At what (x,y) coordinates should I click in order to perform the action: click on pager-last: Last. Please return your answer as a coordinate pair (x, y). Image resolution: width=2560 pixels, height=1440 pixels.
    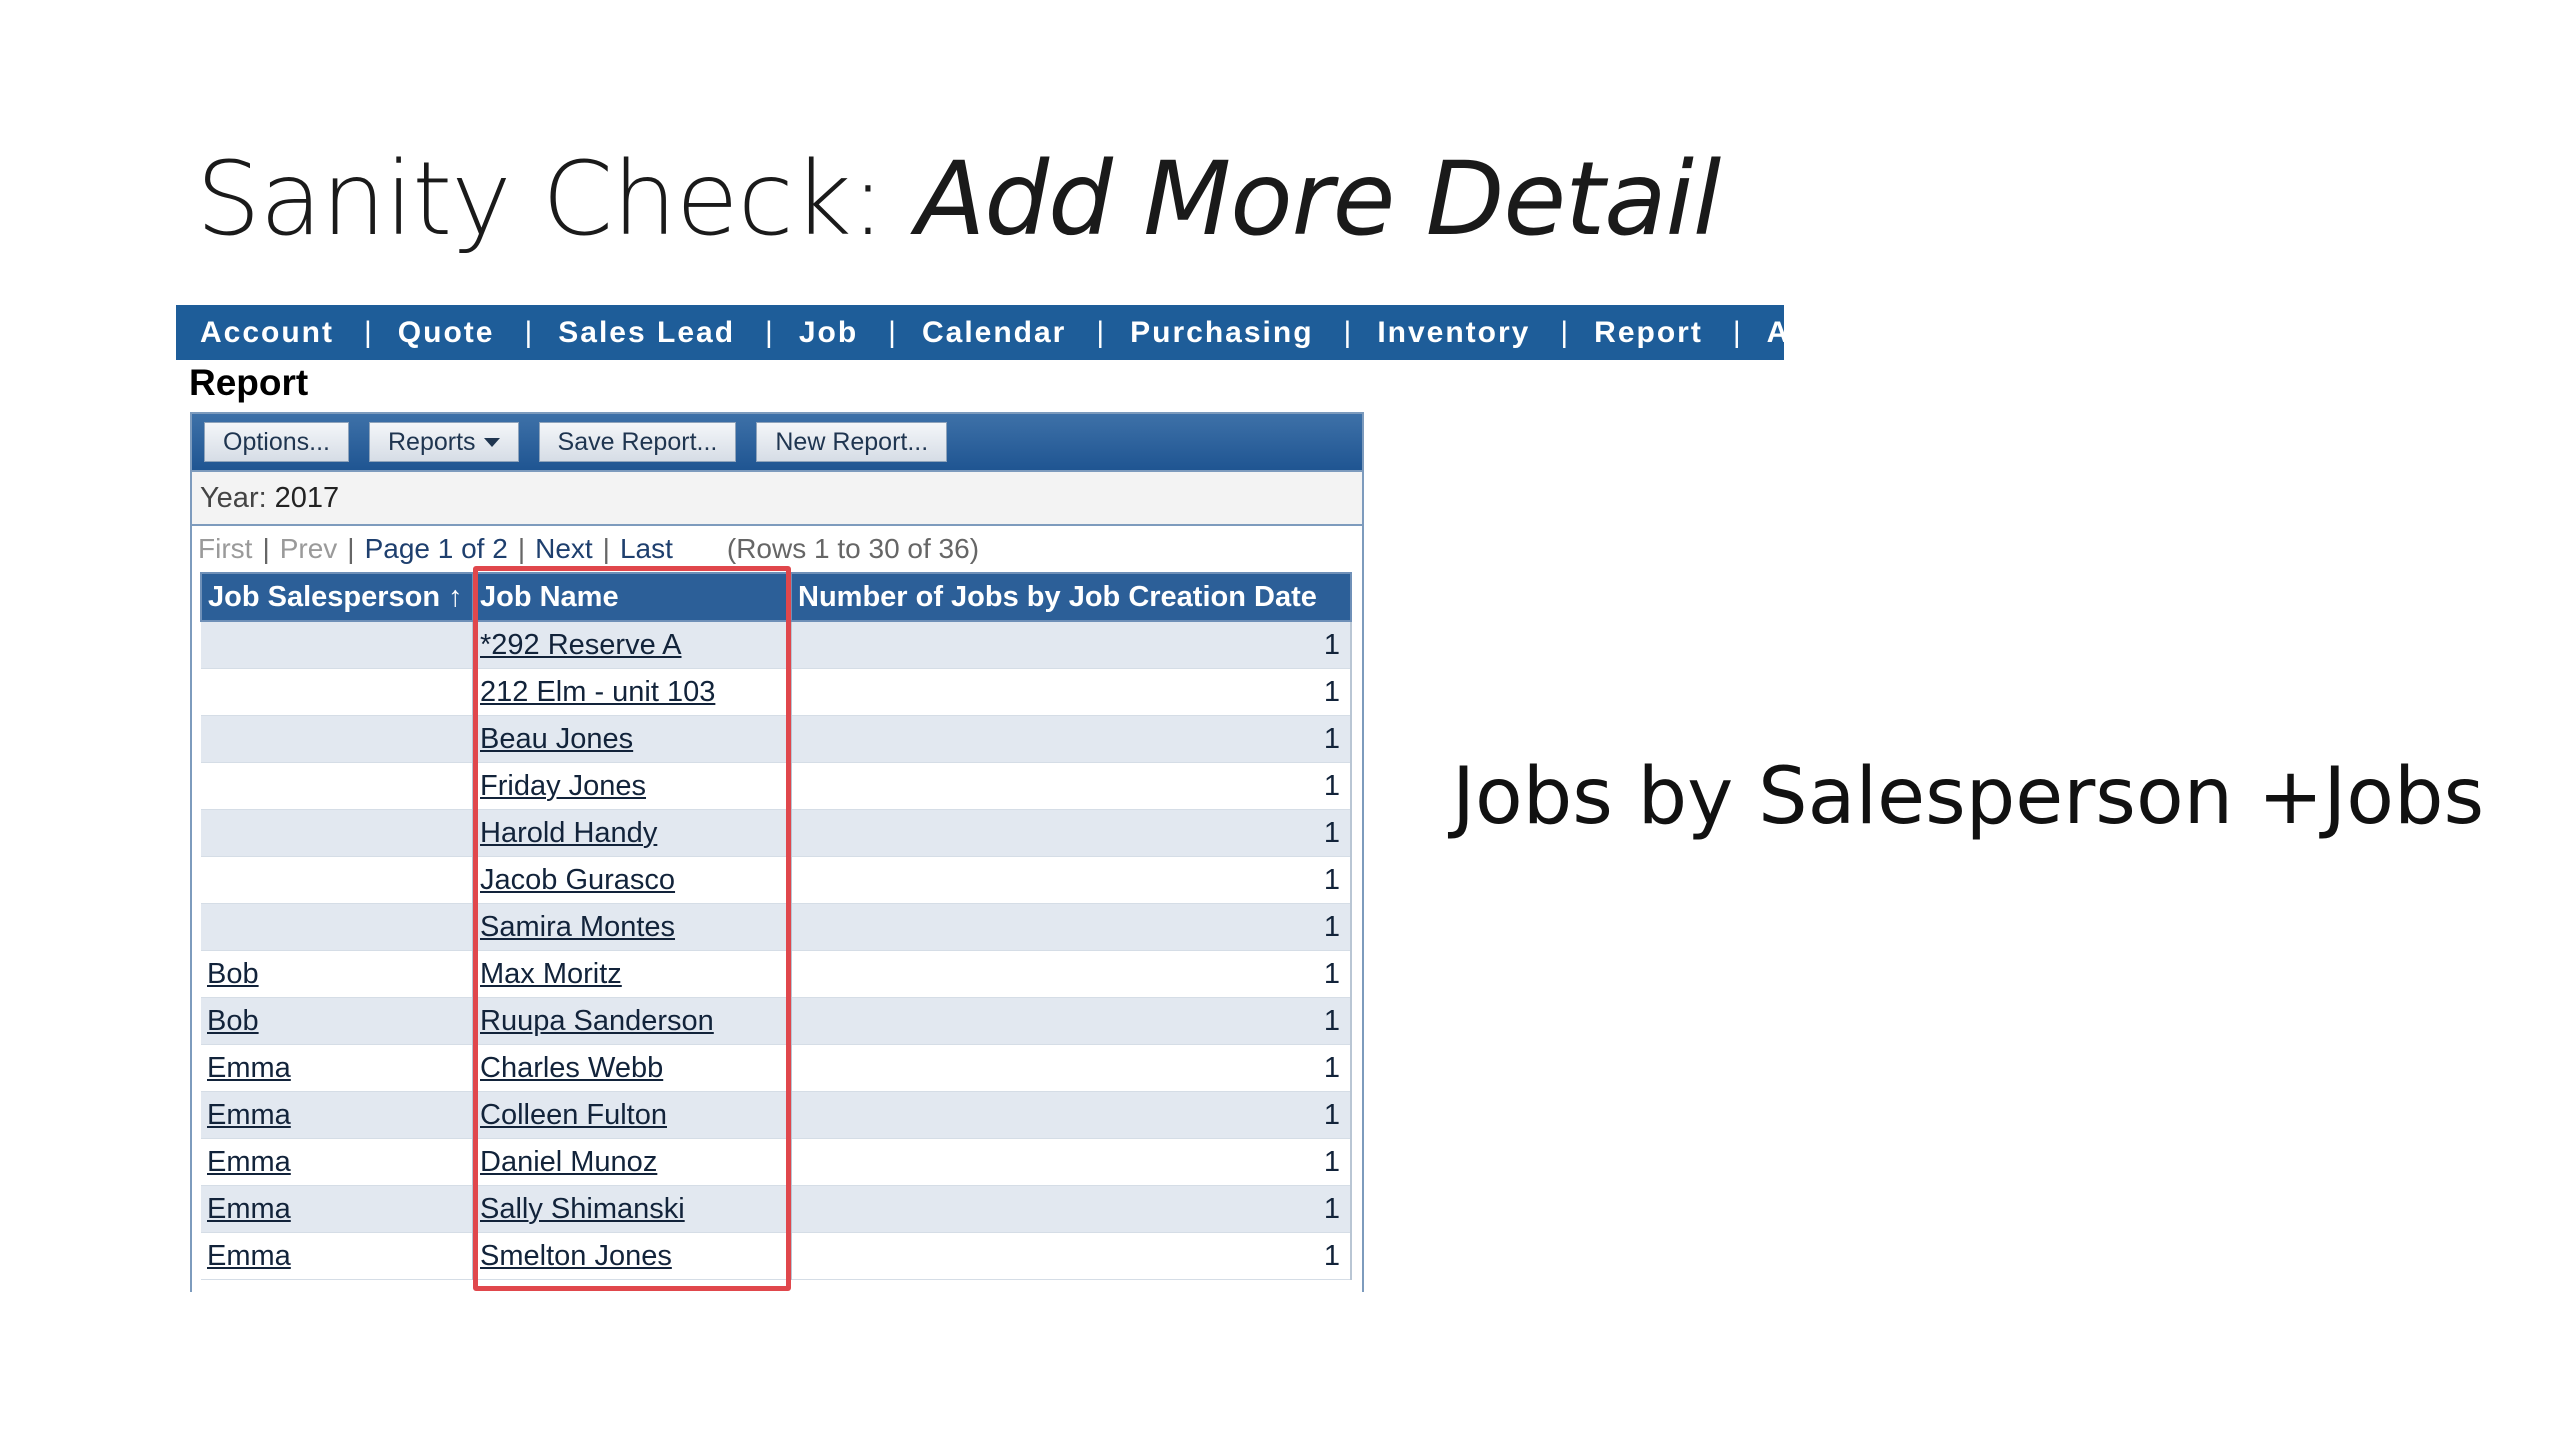
    Looking at the image, I should click on (646, 549).